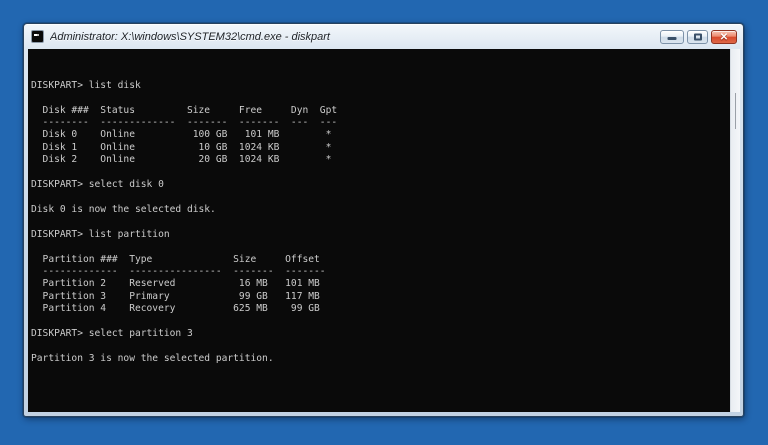 This screenshot has width=768, height=445. I want to click on vertical-scrollbar, so click(735, 230).